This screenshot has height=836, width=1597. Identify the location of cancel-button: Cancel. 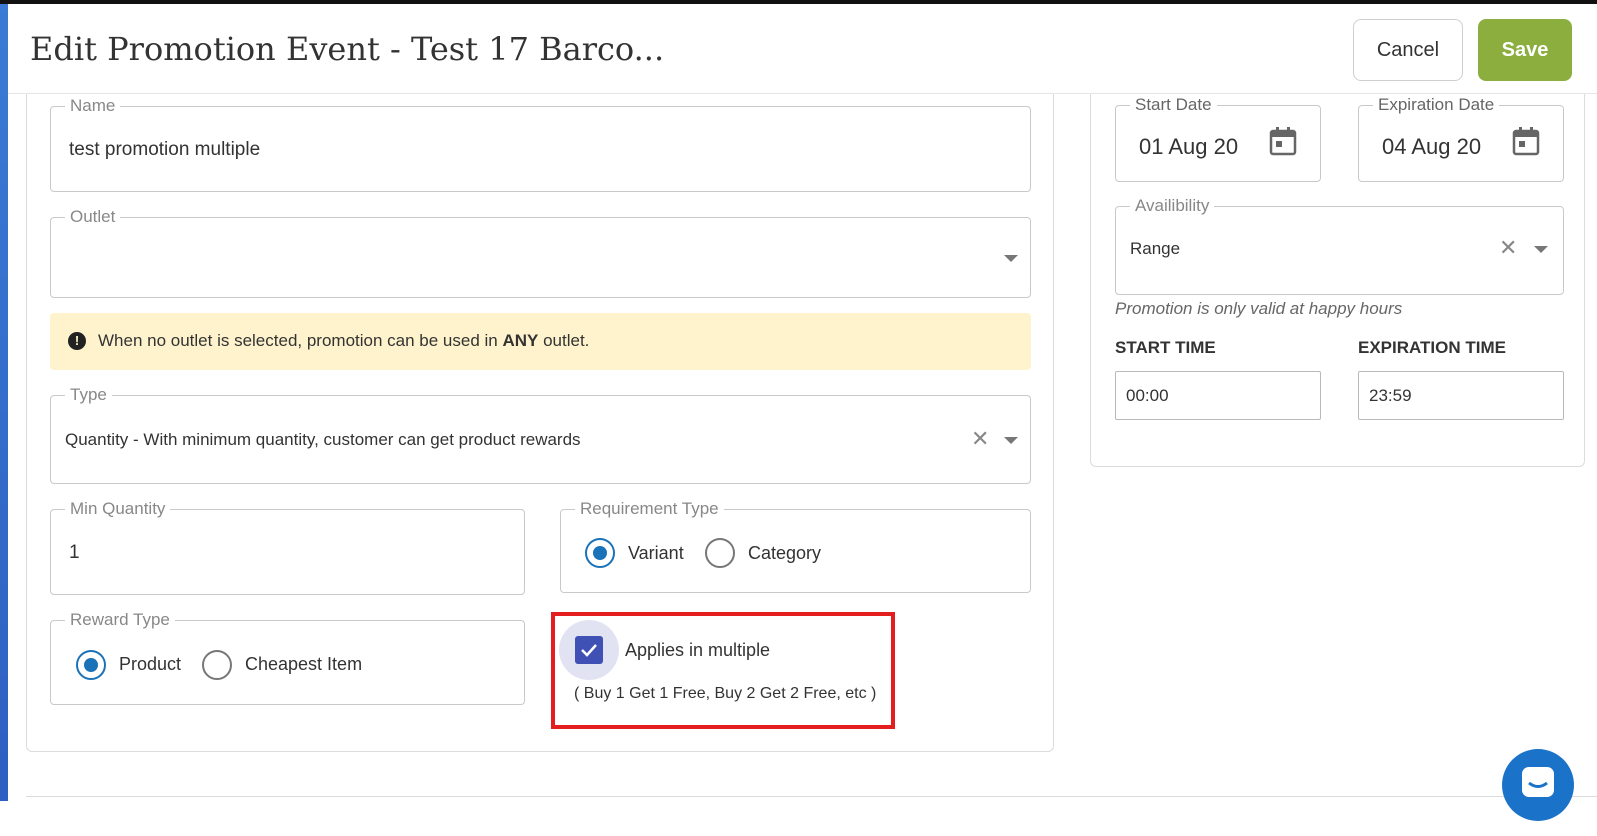
(1408, 50).